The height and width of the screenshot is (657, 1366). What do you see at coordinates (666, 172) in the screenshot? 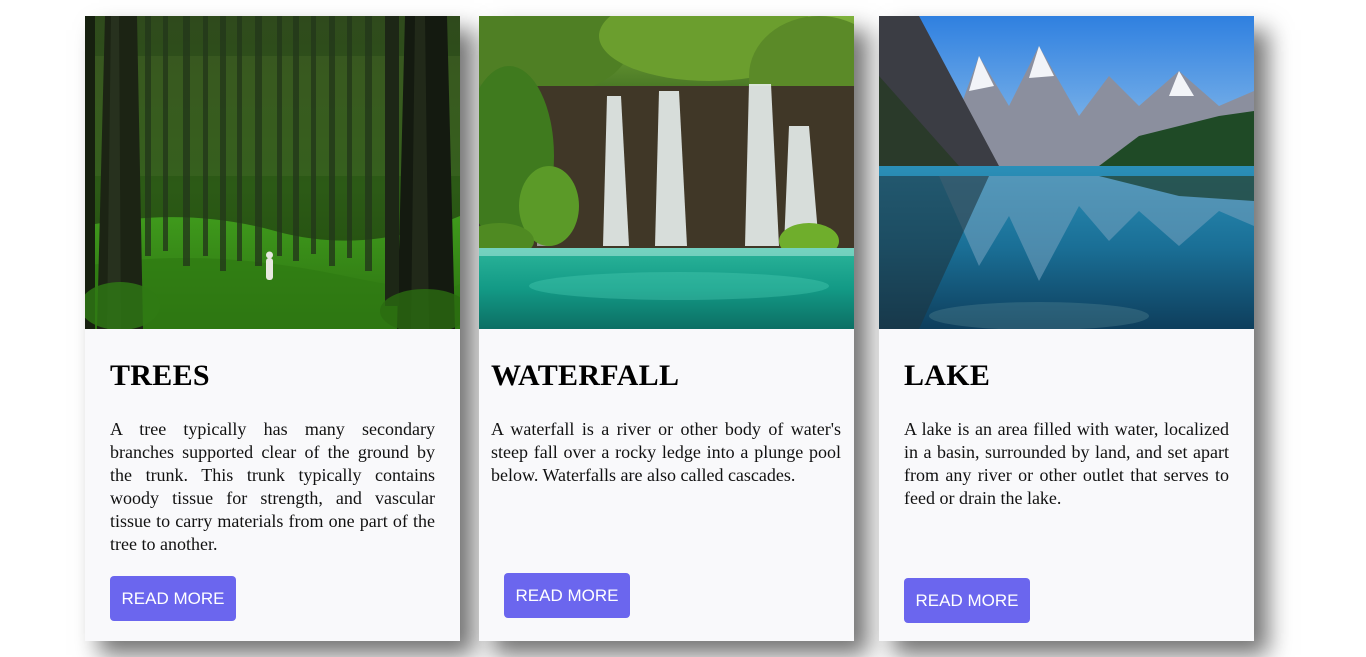
I see `waterfall-image` at bounding box center [666, 172].